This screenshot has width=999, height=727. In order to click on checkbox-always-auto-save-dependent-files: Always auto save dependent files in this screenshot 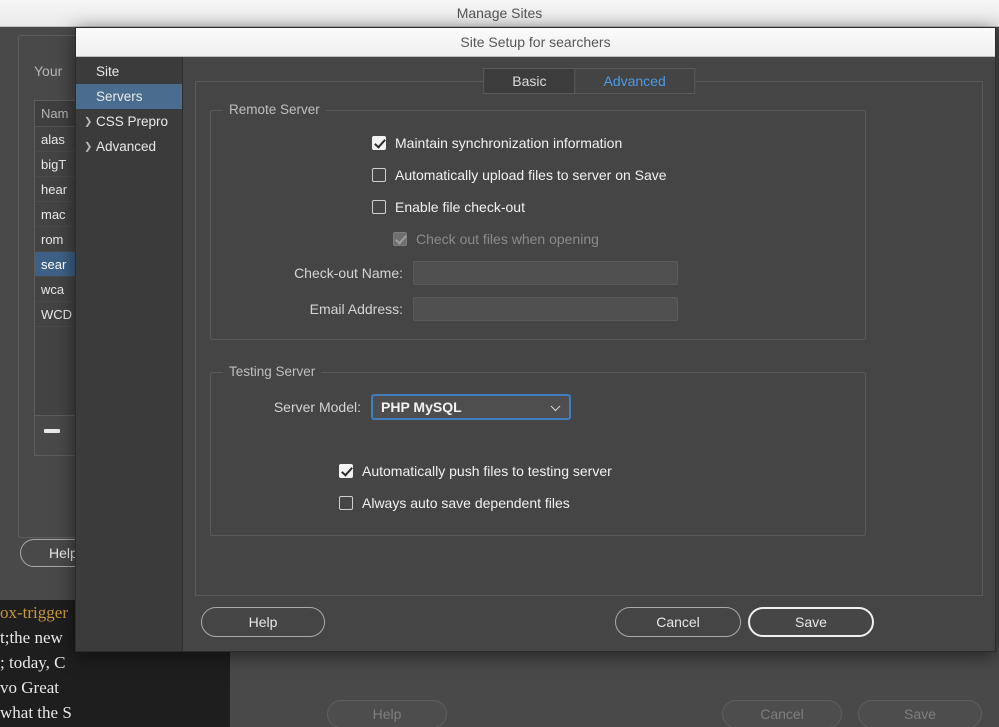, I will do `click(454, 503)`.